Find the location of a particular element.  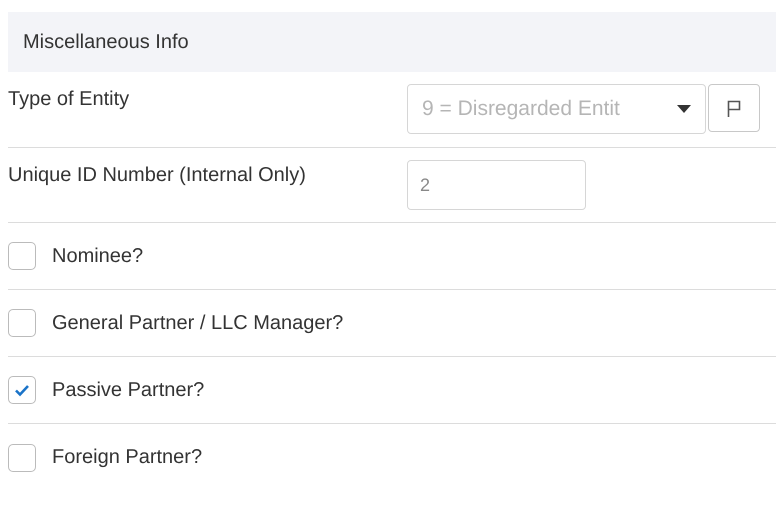

section-title: Miscellaneous Info is located at coordinates (106, 42).